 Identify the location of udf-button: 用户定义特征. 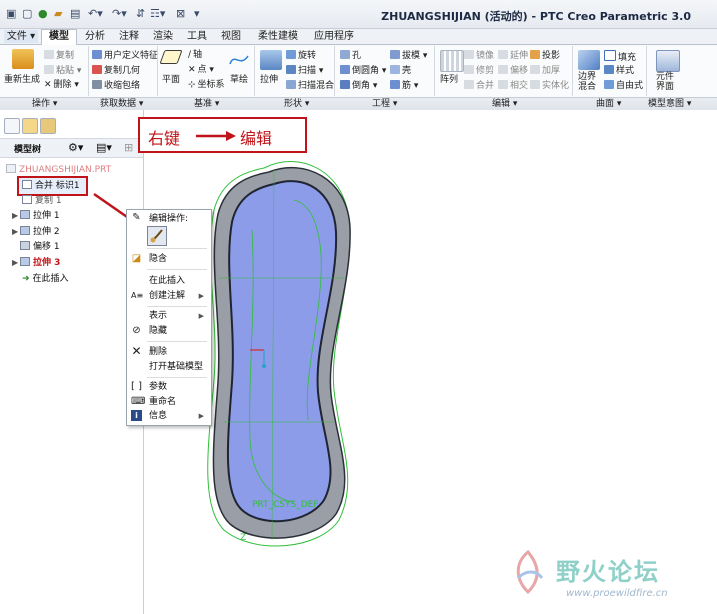
(125, 56).